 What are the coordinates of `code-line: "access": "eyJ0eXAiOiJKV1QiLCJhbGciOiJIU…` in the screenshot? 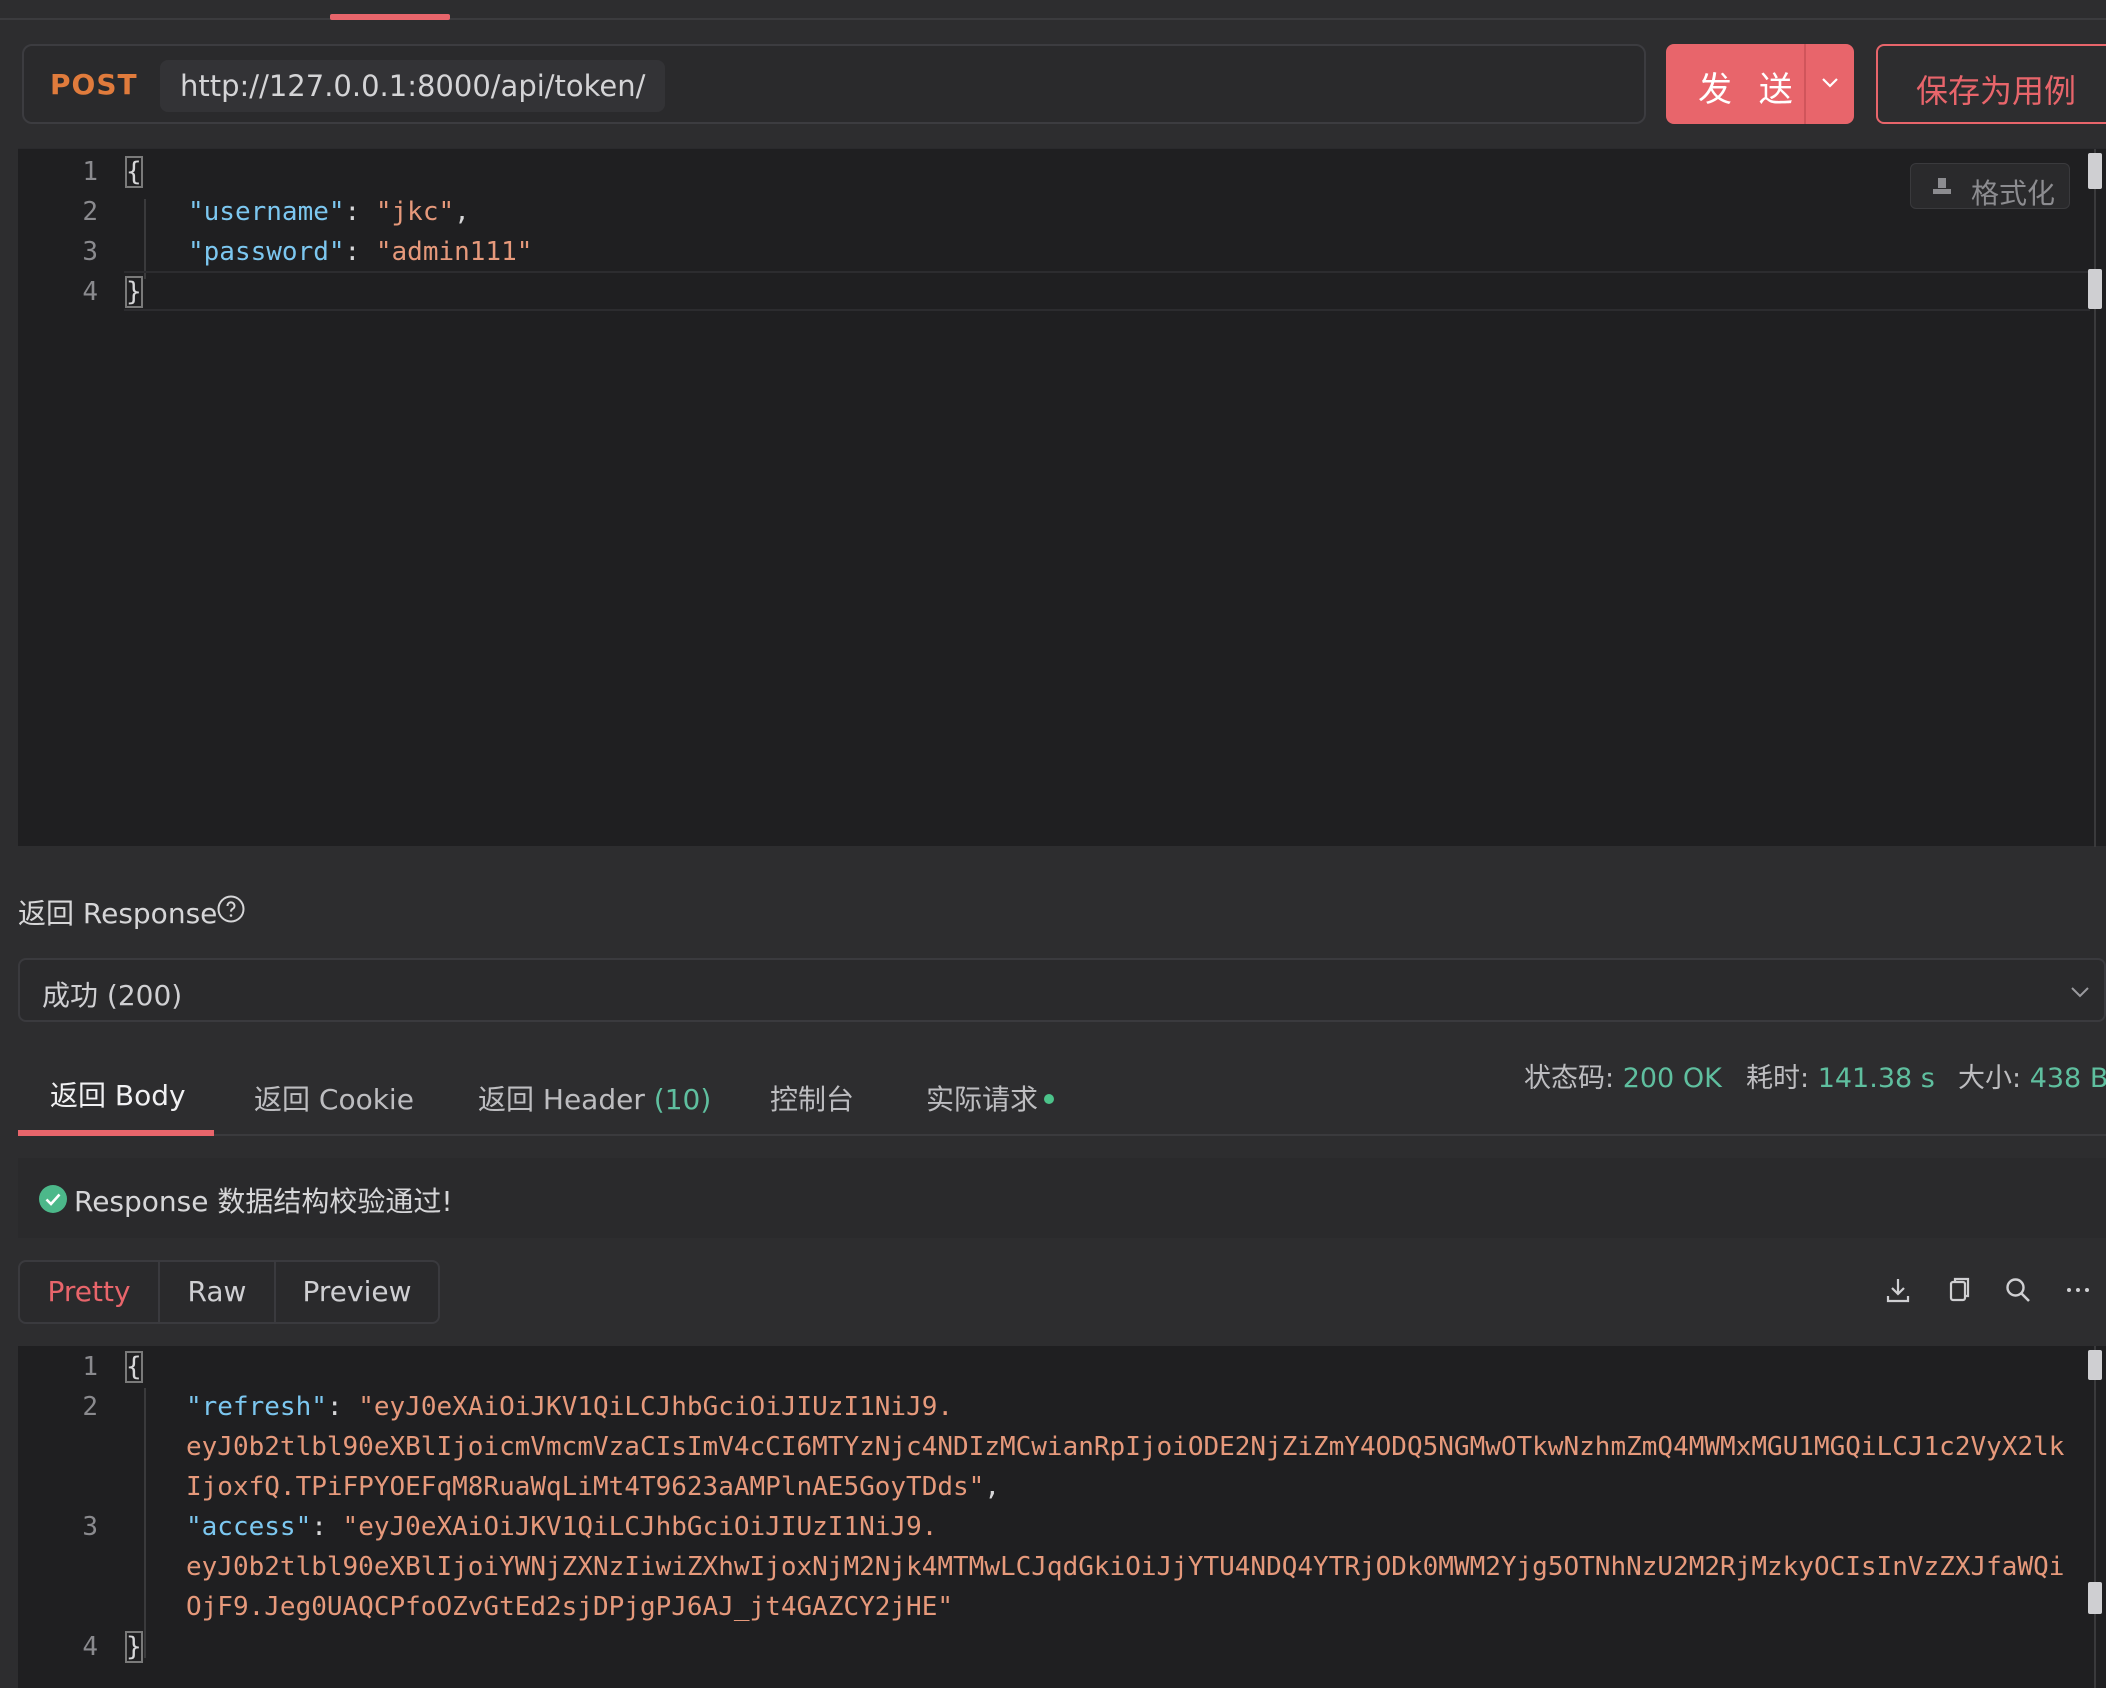 It's located at (561, 1527).